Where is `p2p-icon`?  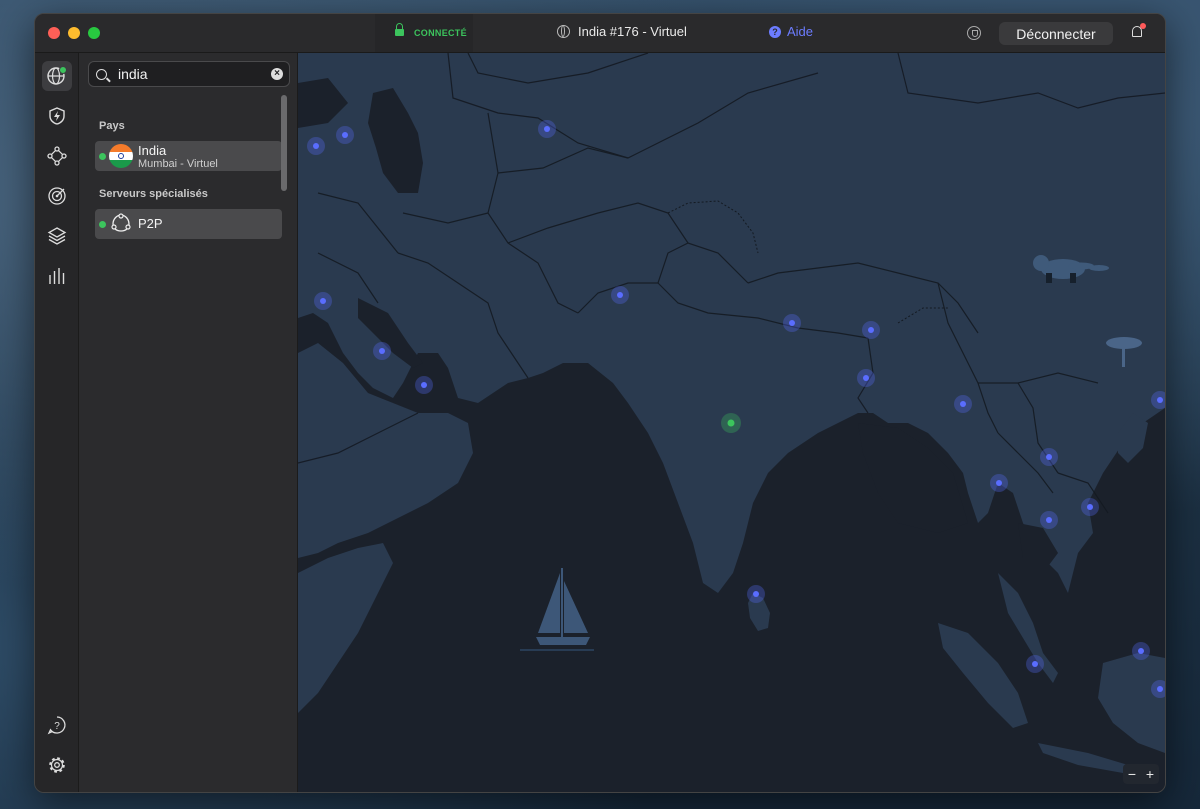
p2p-icon is located at coordinates (121, 222).